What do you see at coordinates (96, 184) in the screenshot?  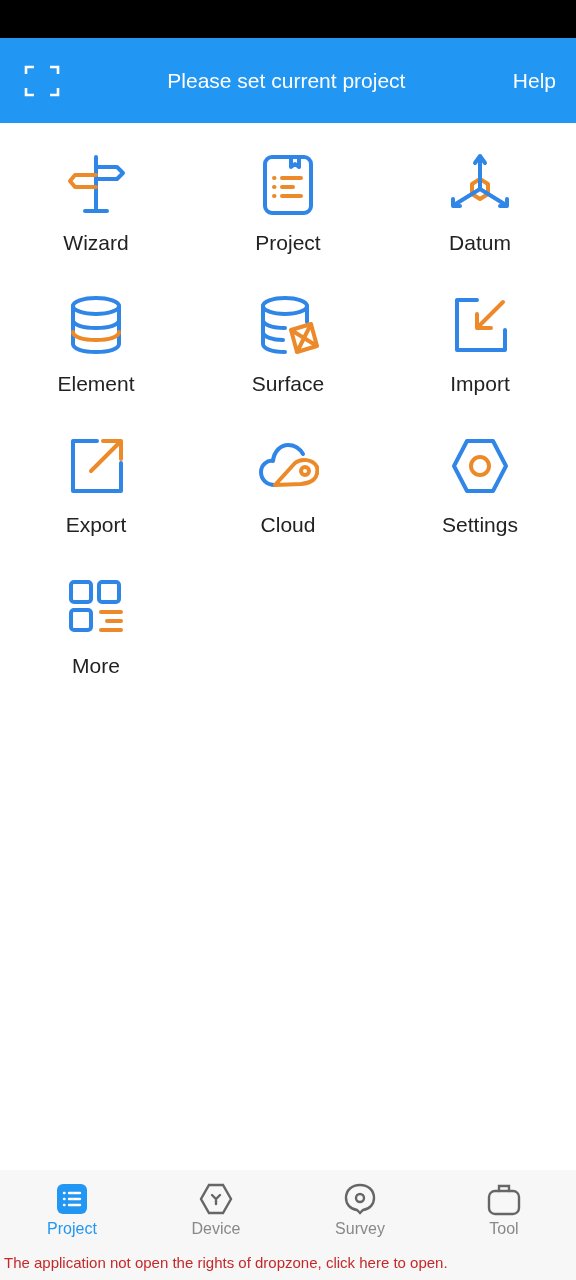 I see `signpost-icon` at bounding box center [96, 184].